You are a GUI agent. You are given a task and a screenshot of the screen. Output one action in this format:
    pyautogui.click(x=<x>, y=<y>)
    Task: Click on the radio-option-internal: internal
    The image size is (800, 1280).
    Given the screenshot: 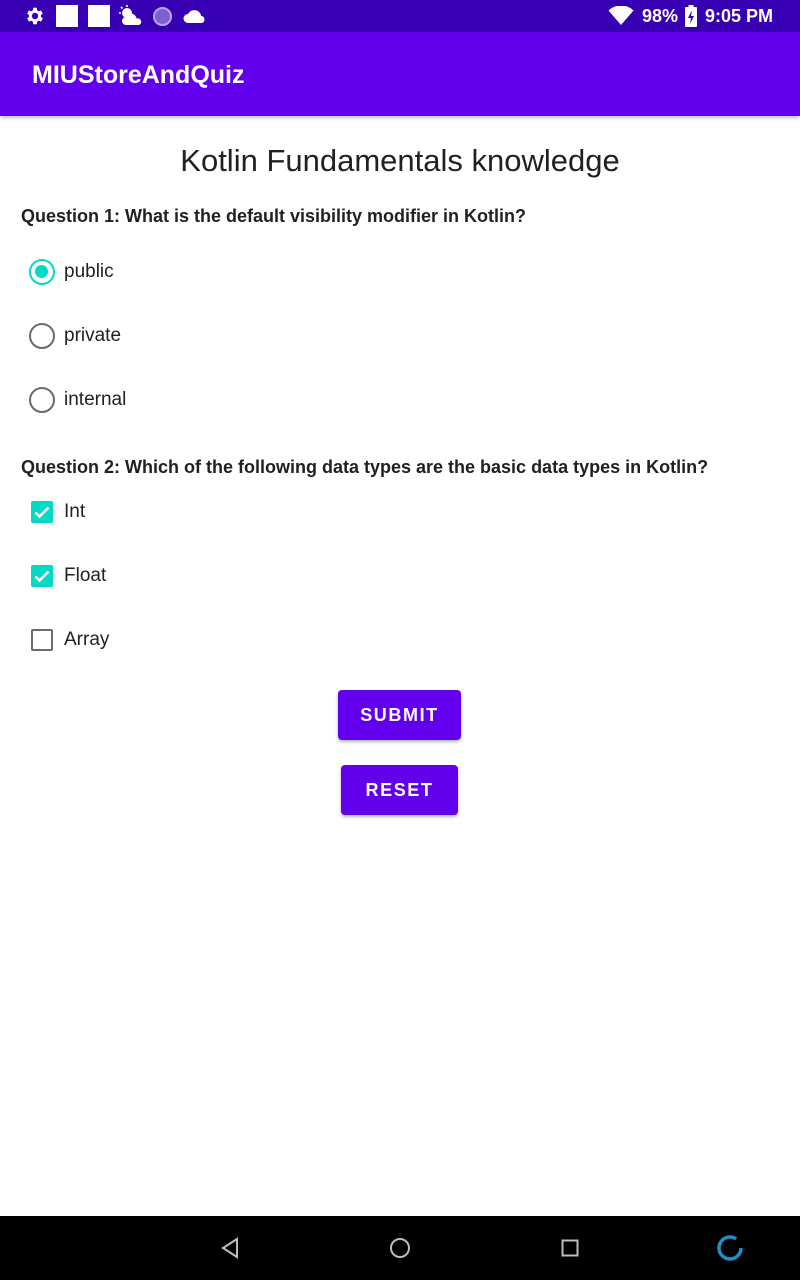 What is the action you would take?
    pyautogui.click(x=178, y=400)
    